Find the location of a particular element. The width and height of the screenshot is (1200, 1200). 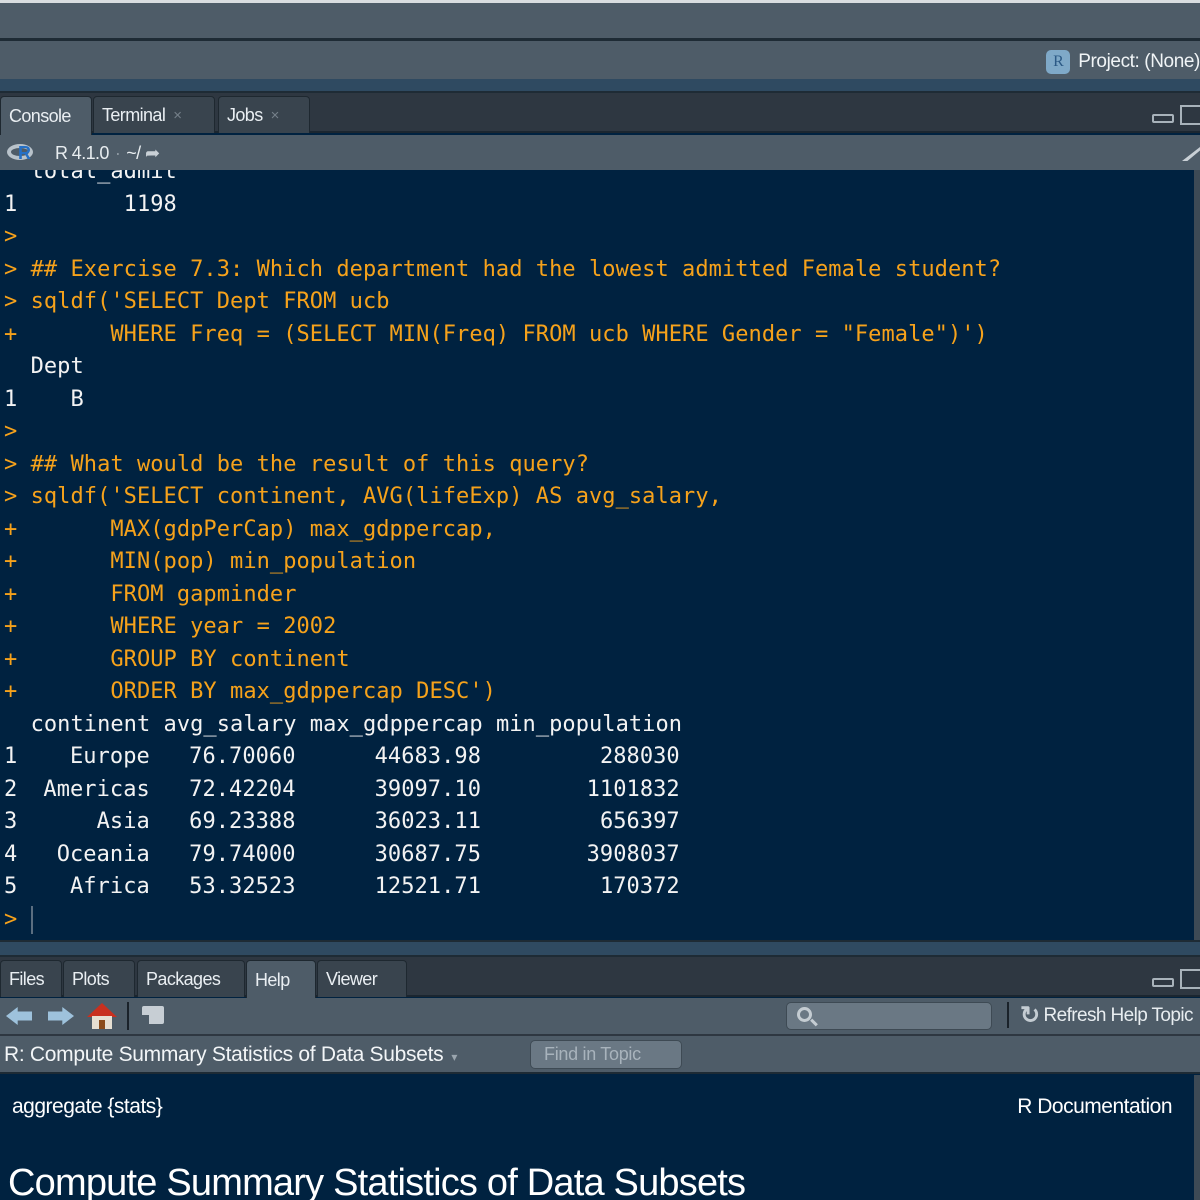

pane-splitter-bottom is located at coordinates (600, 948).